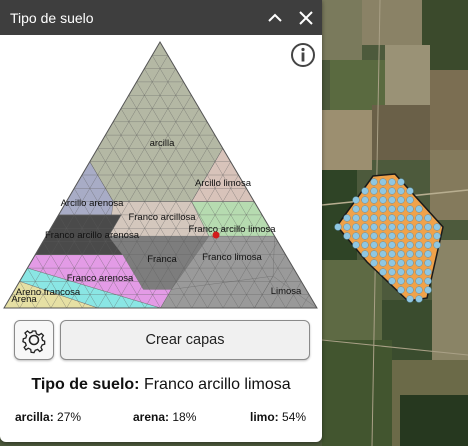 The height and width of the screenshot is (446, 468). I want to click on settings-button, so click(34, 340).